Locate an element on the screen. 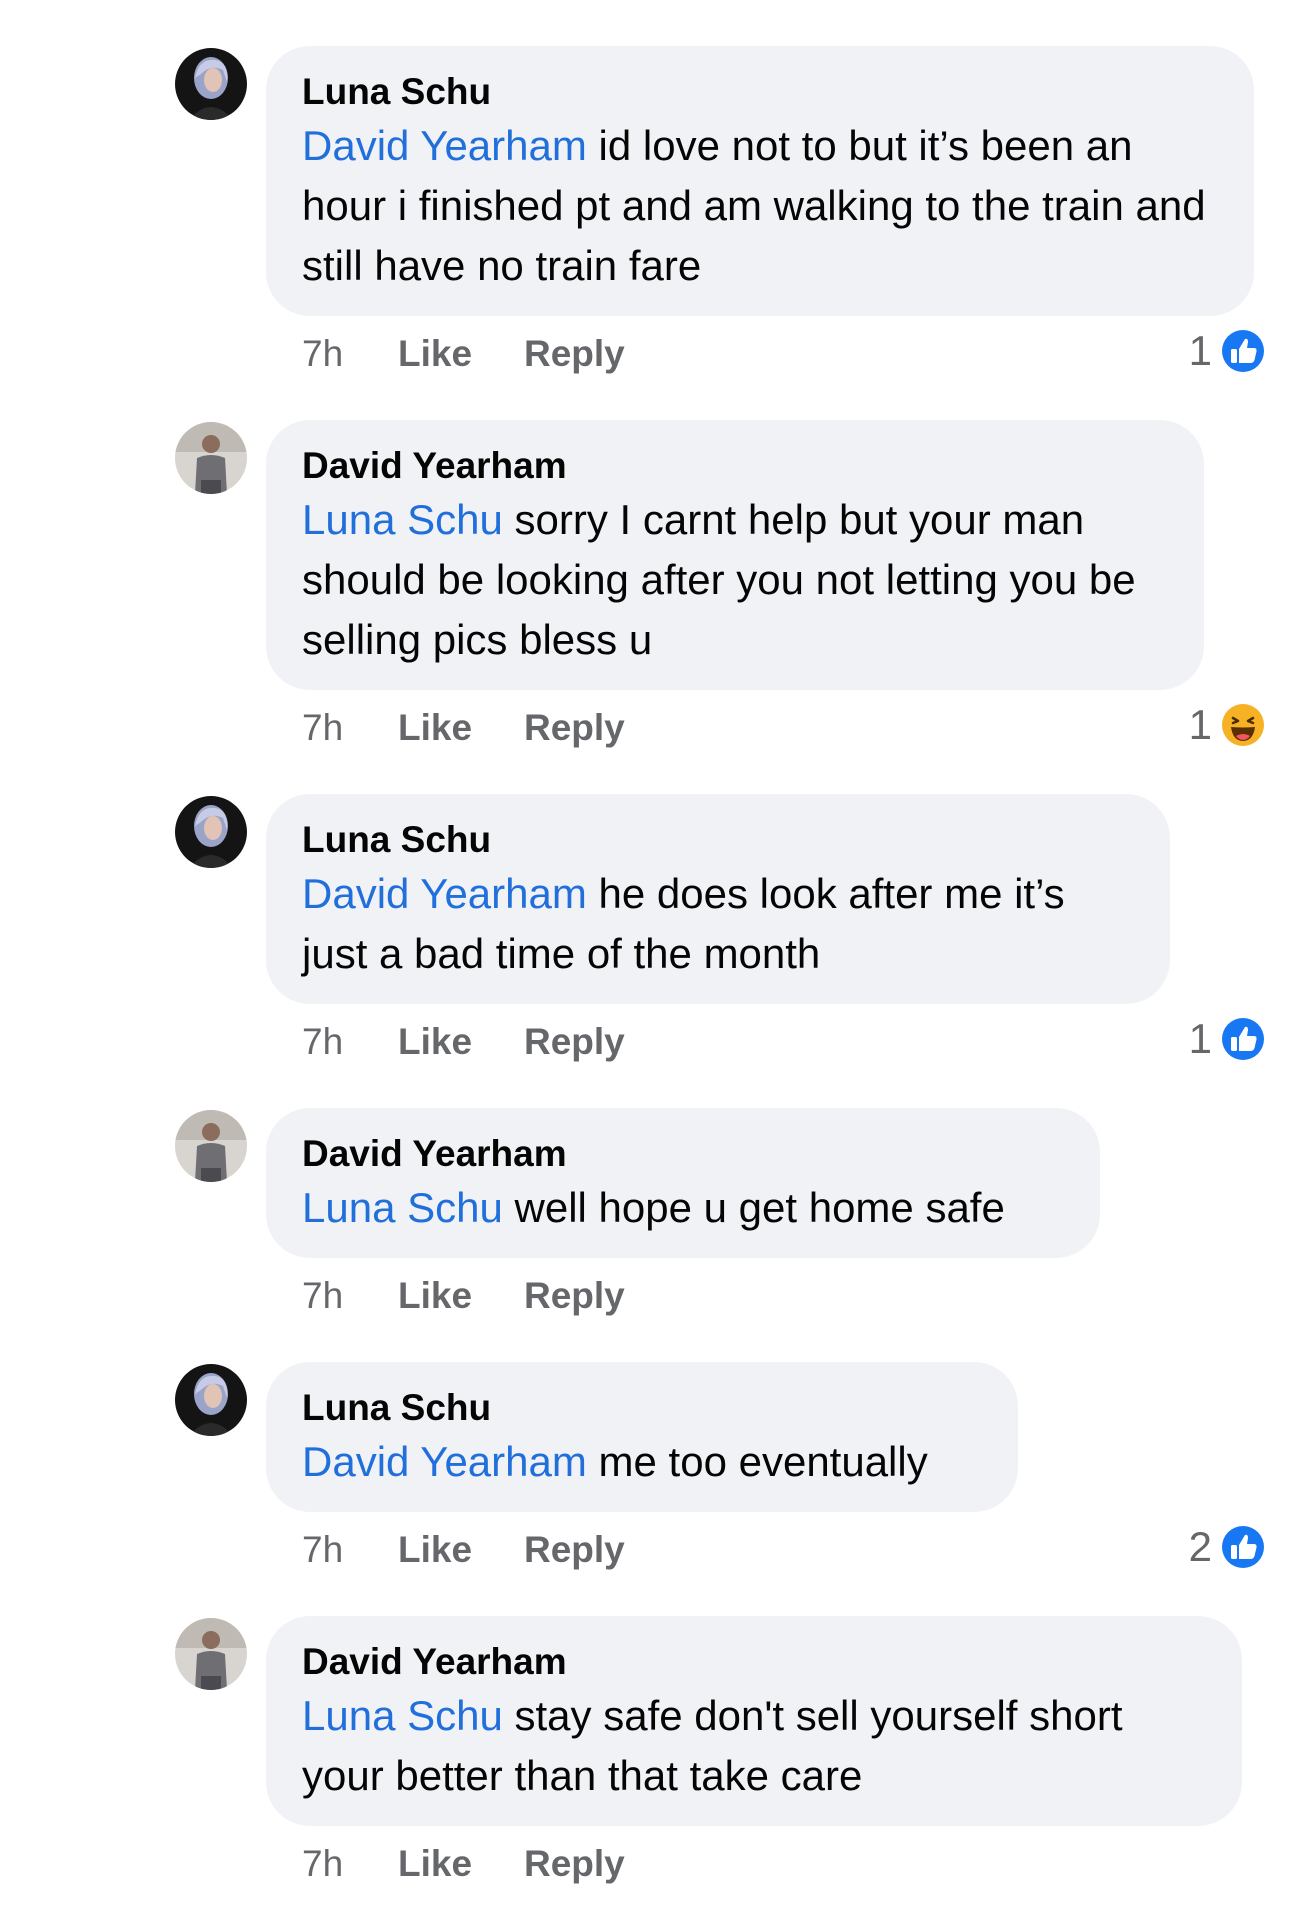 This screenshot has width=1290, height=1909. comment-text: Luna Schu well hope u get home safe is located at coordinates (683, 1208).